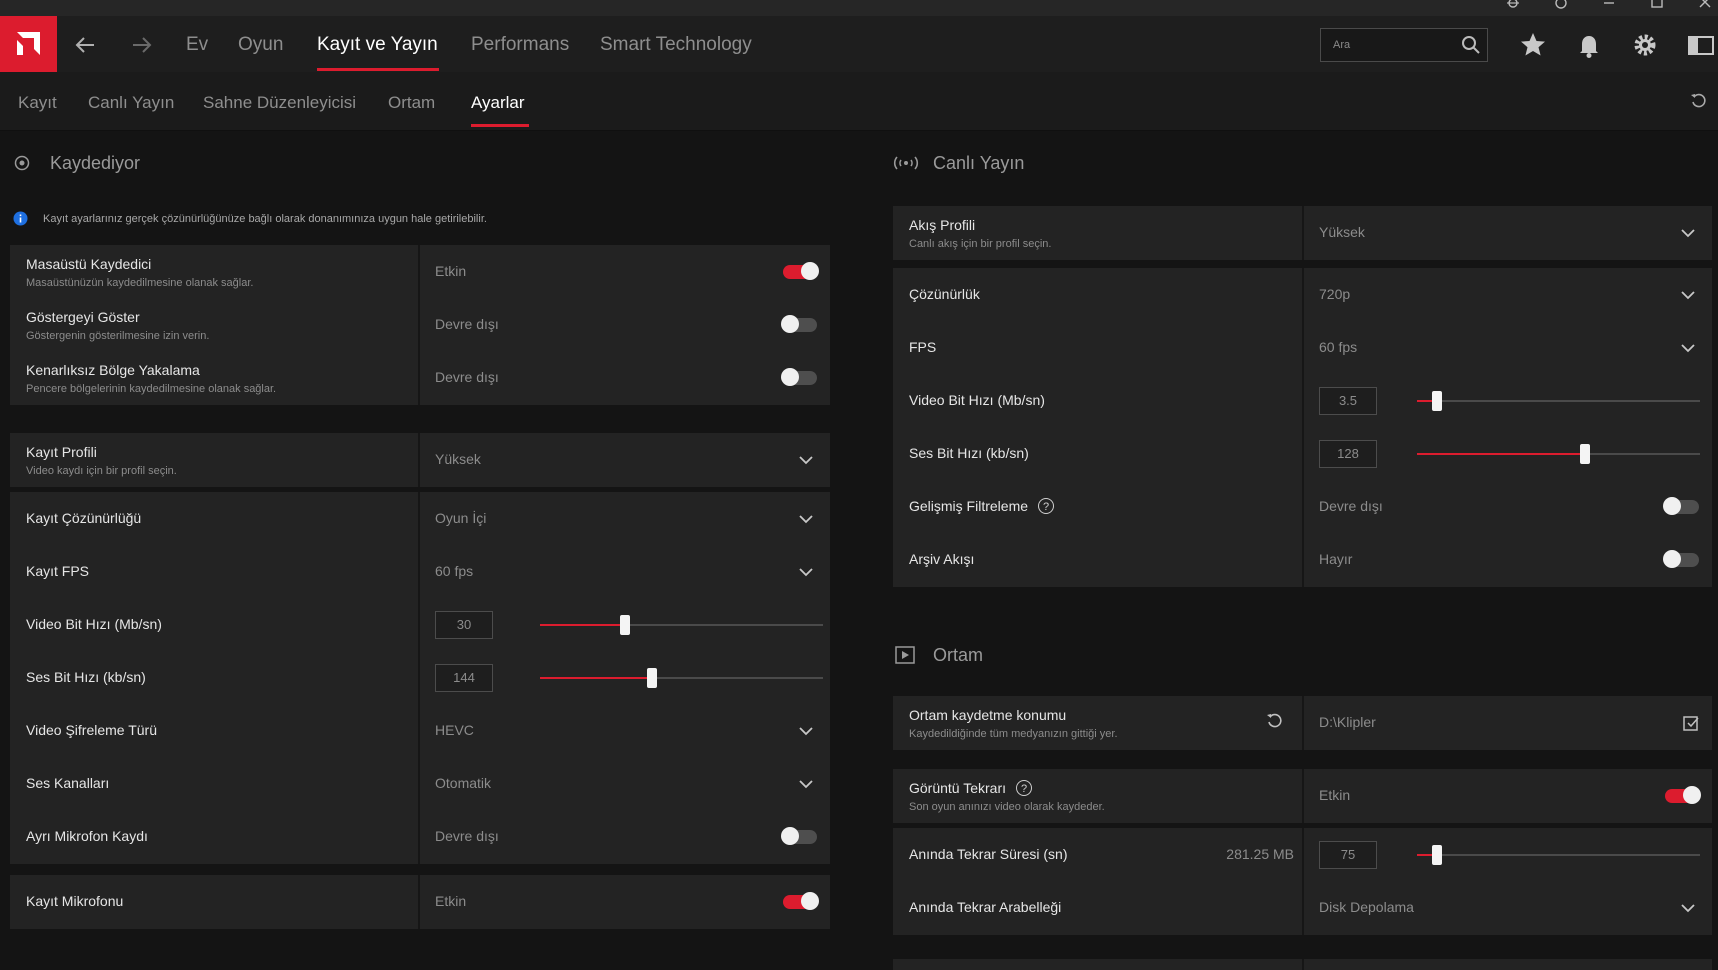 The width and height of the screenshot is (1718, 970). Describe the element at coordinates (1705, 7) in the screenshot. I see `close-icon` at that location.